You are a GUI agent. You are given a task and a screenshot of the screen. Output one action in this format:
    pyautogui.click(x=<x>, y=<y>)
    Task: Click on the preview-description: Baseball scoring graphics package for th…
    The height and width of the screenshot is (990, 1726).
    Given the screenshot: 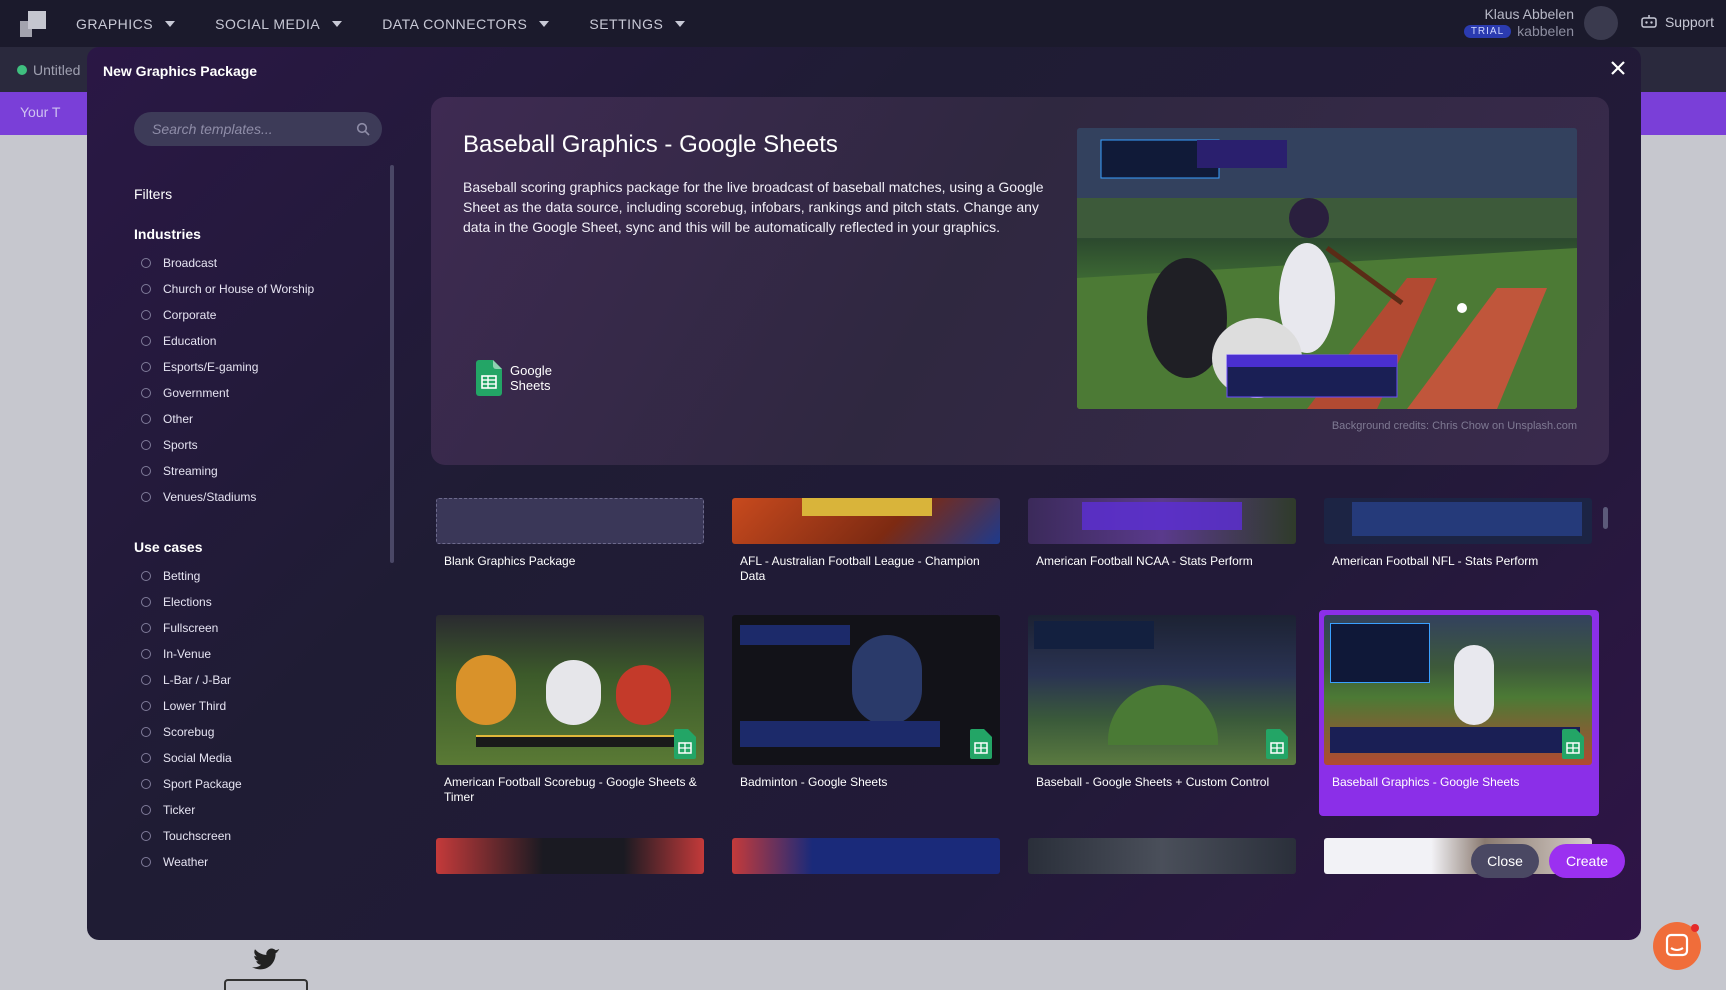 What is the action you would take?
    pyautogui.click(x=753, y=207)
    